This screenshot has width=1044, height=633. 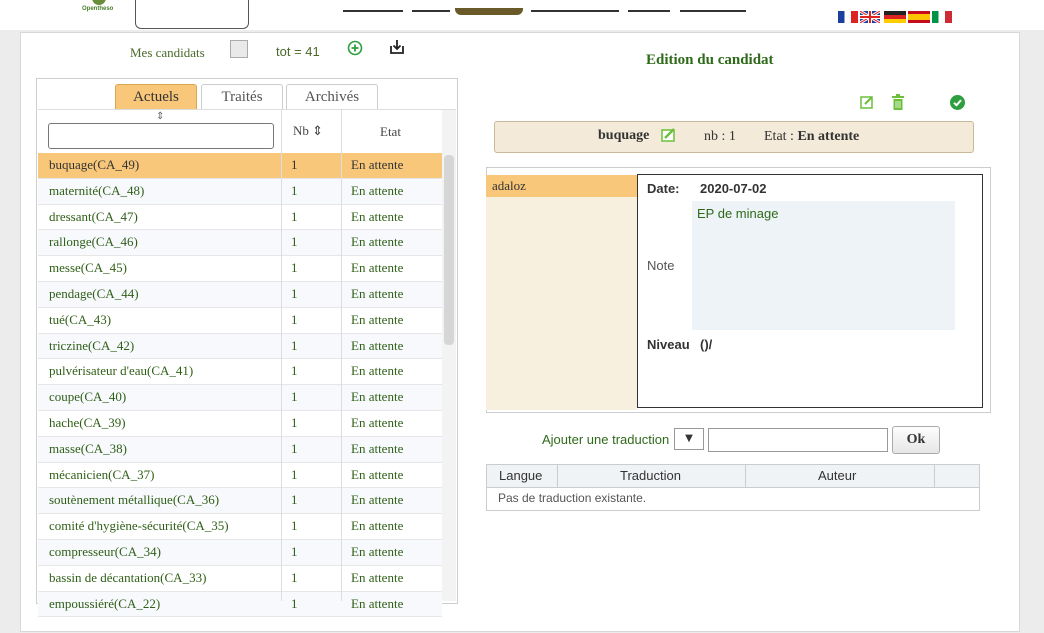 I want to click on table-row: pendage(CA_44) 1 En attente, so click(x=240, y=294).